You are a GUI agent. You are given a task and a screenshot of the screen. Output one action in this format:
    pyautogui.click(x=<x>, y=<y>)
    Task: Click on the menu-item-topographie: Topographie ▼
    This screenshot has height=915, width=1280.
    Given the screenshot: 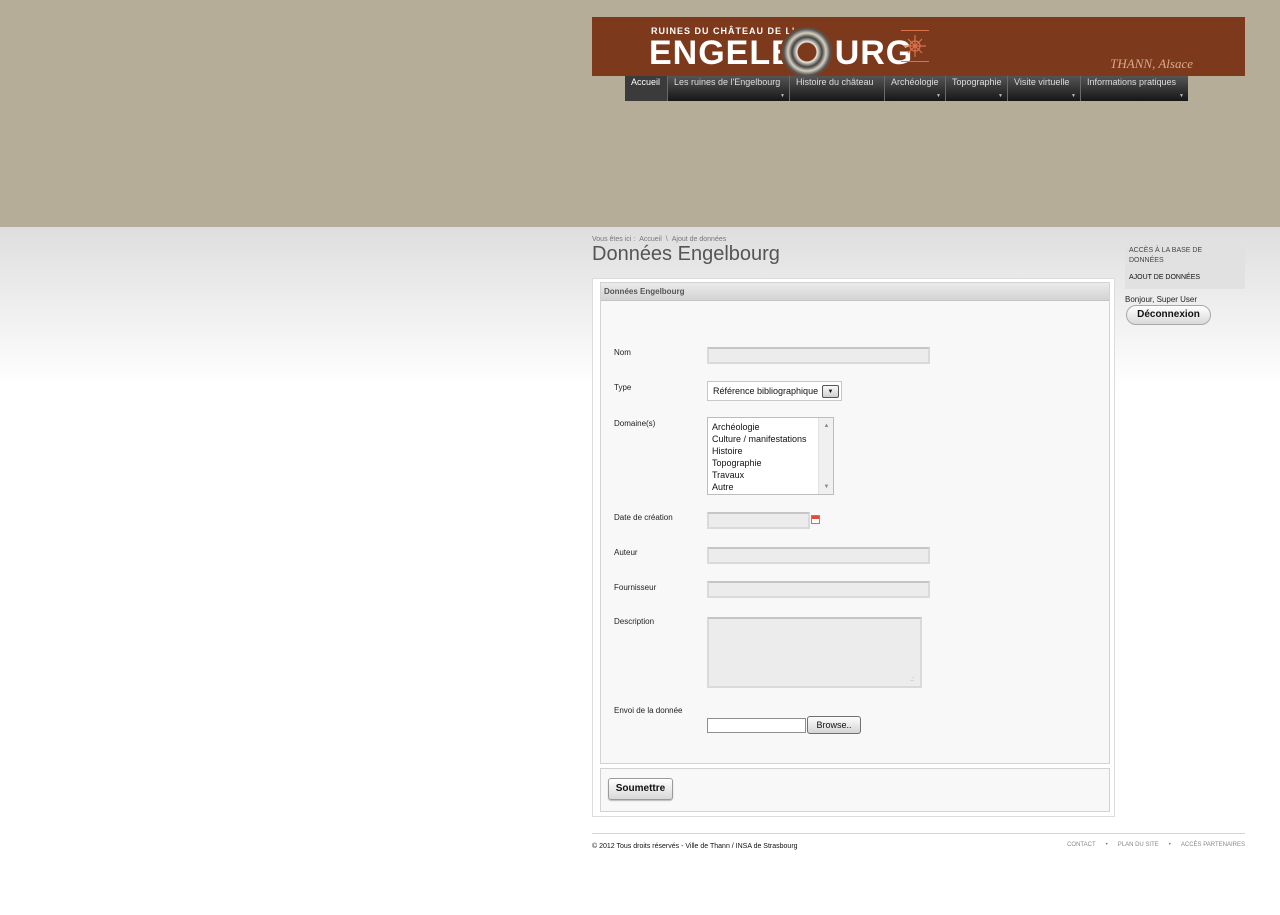 What is the action you would take?
    pyautogui.click(x=977, y=88)
    